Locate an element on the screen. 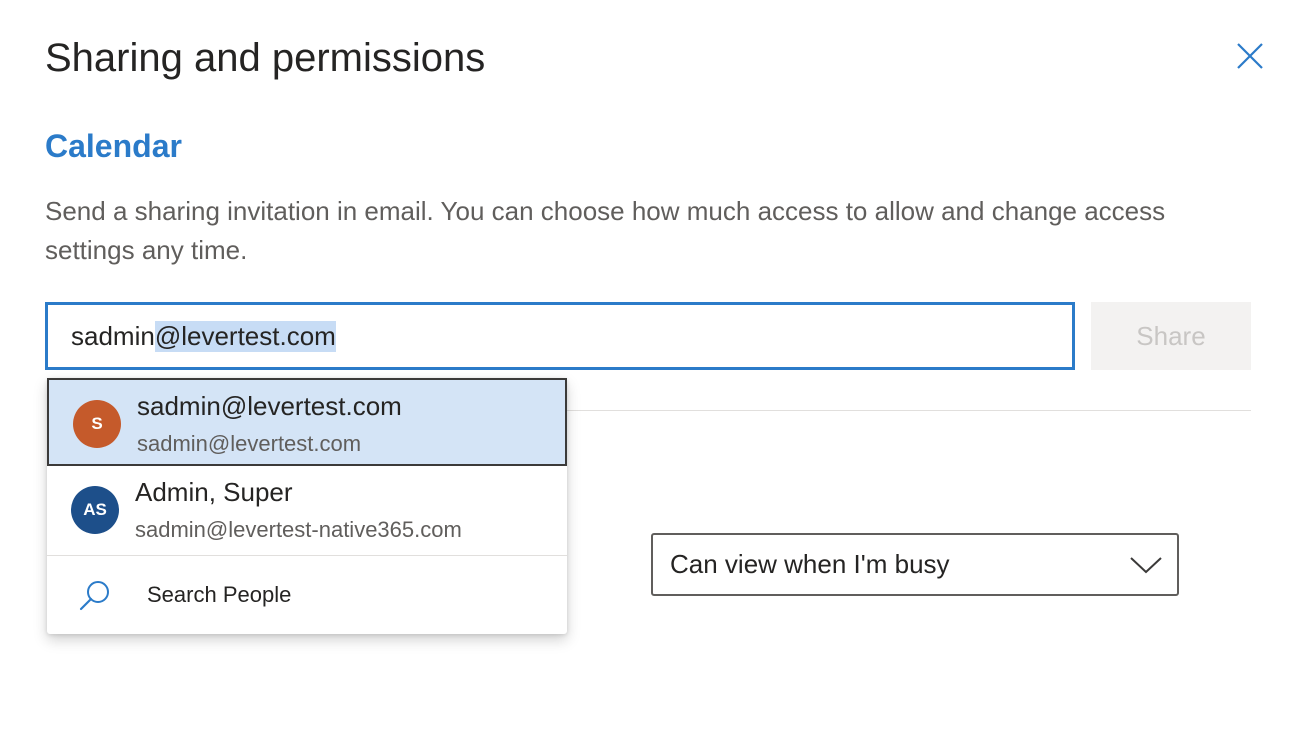 The height and width of the screenshot is (743, 1296). email-input-typed: sadmin is located at coordinates (113, 335).